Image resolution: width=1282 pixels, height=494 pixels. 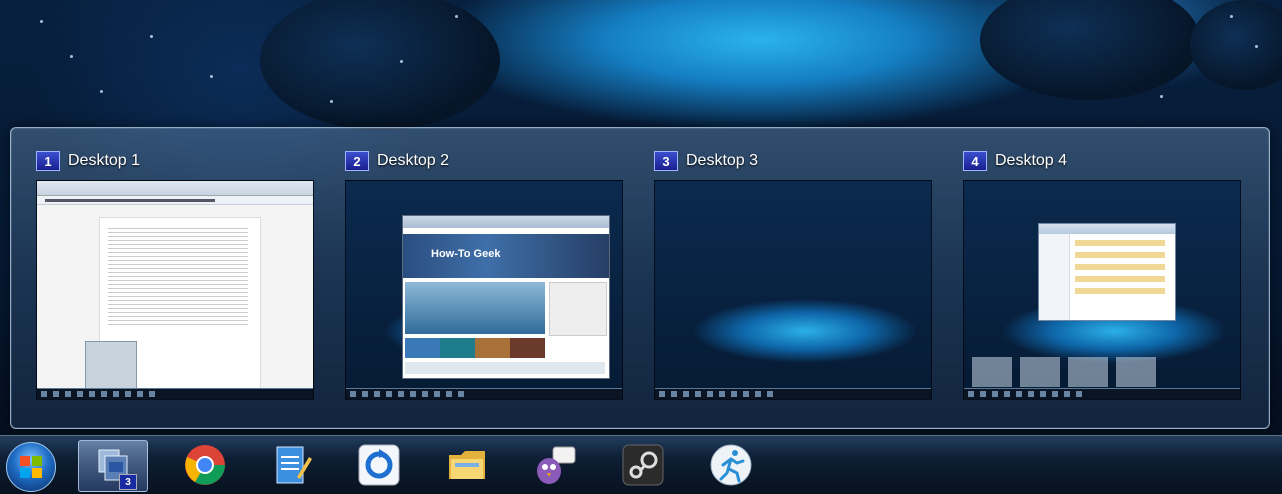 I want to click on site-footer, so click(x=505, y=368).